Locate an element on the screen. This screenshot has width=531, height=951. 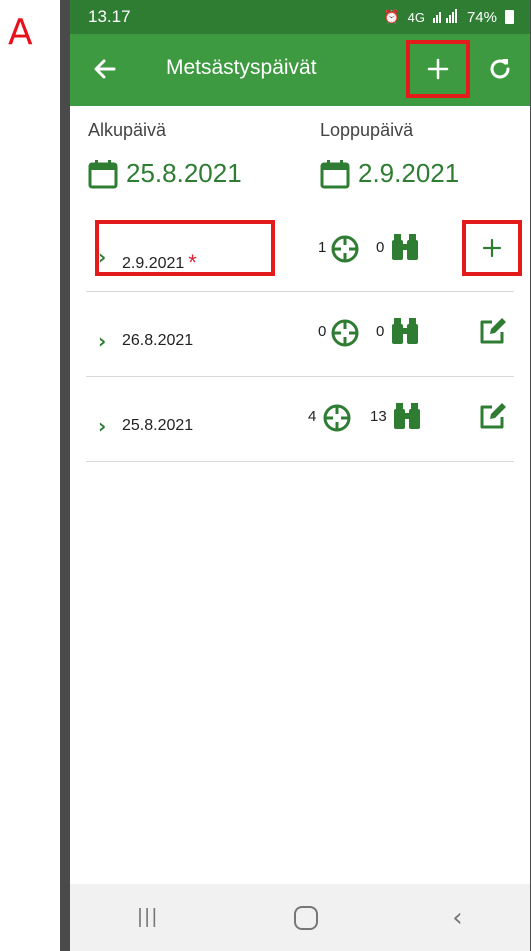
app-bar: Metsästyspäivät is located at coordinates (300, 70).